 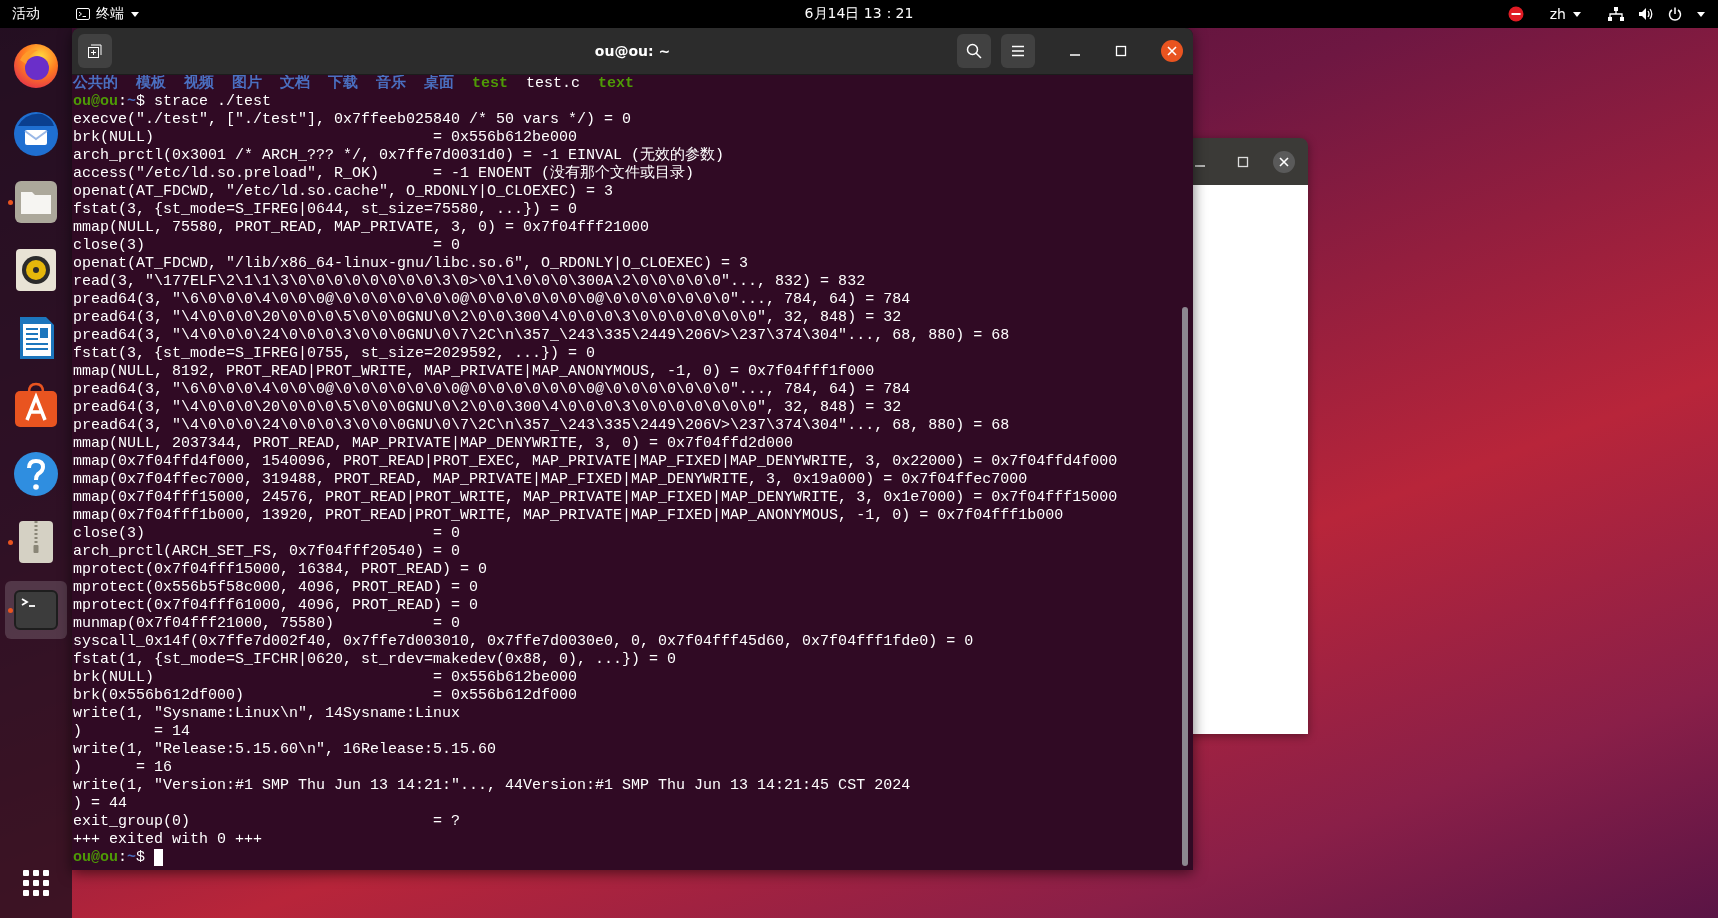 I want to click on folder-icon, so click(x=36, y=202).